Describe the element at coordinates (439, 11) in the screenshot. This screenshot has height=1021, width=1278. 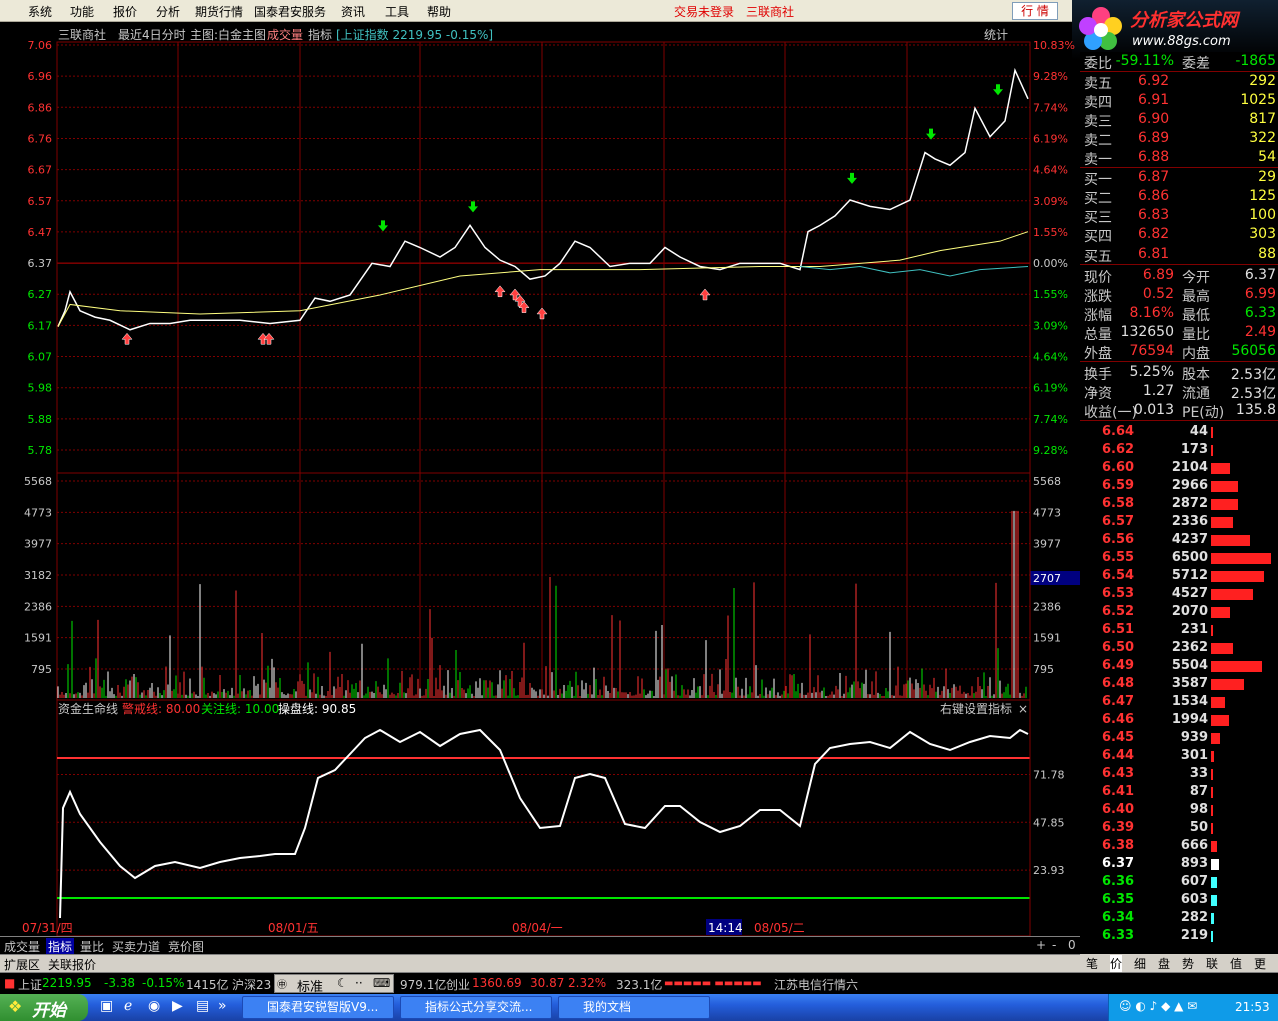
I see `menu-help: 帮助` at that location.